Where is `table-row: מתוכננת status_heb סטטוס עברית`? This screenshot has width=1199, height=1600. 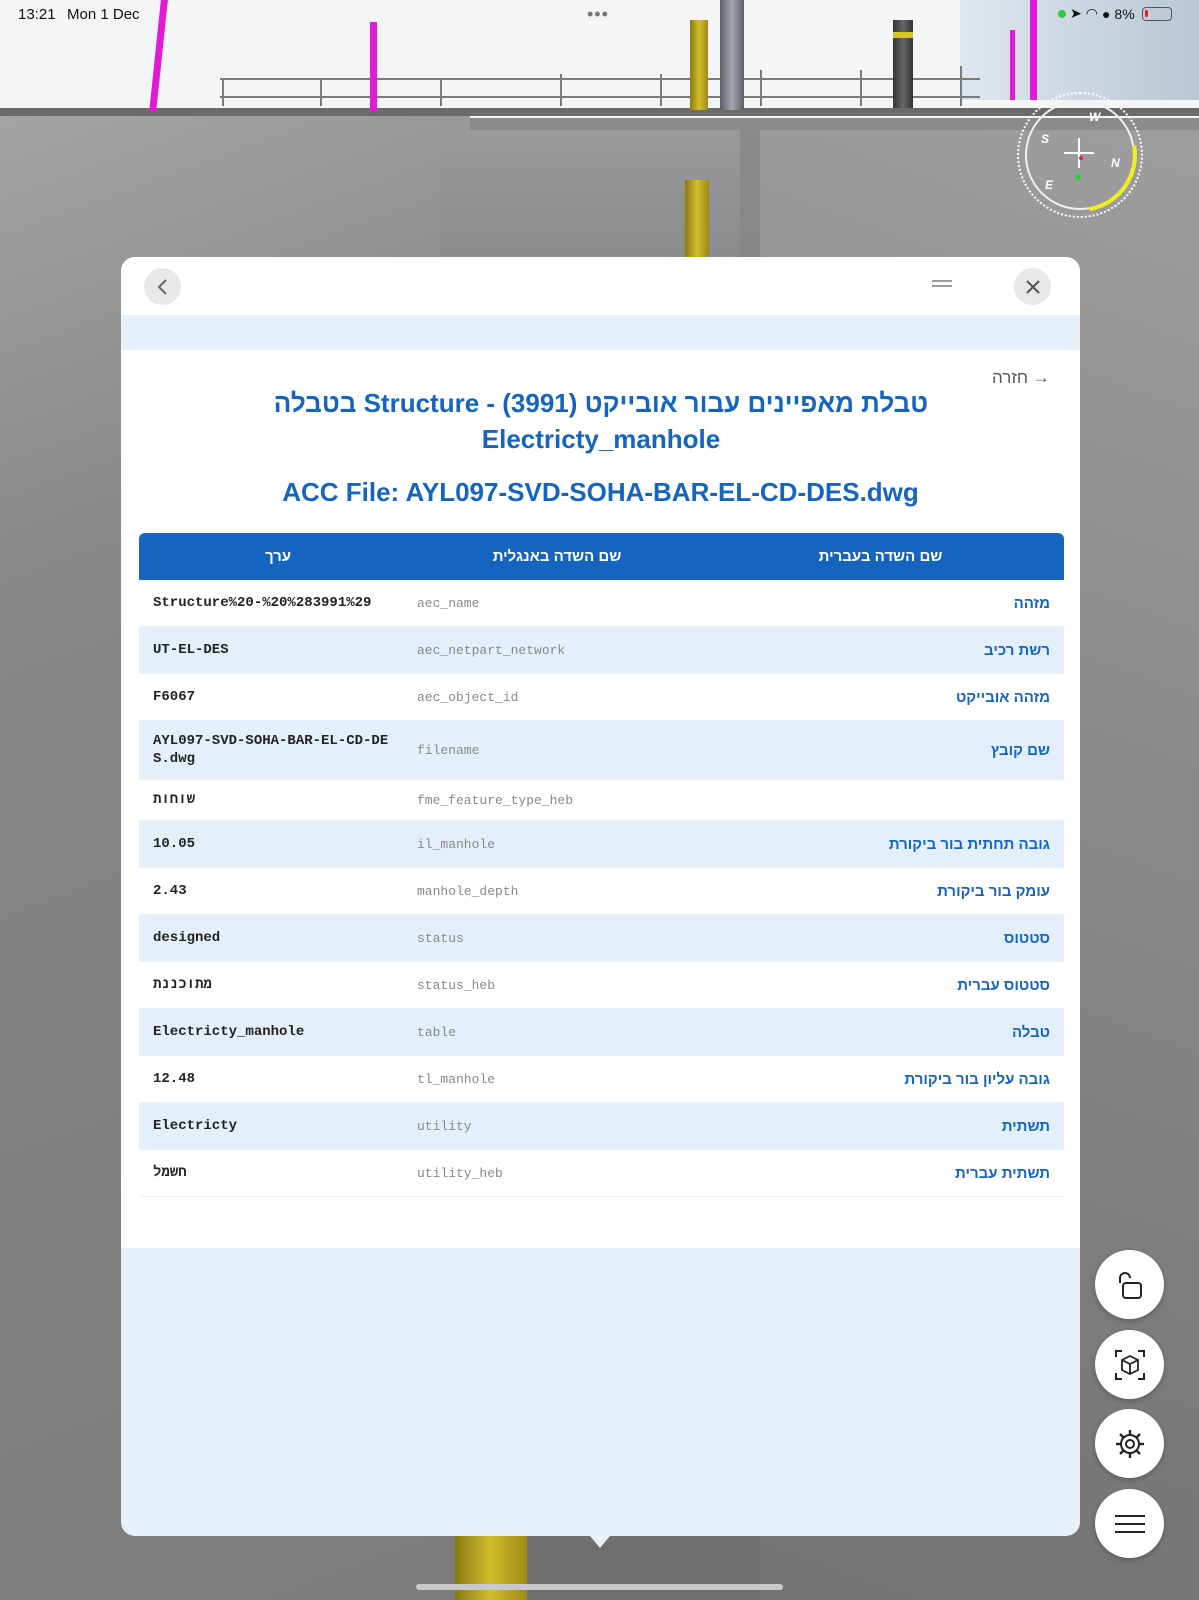 table-row: מתוכננת status_heb סטטוס עברית is located at coordinates (601, 985).